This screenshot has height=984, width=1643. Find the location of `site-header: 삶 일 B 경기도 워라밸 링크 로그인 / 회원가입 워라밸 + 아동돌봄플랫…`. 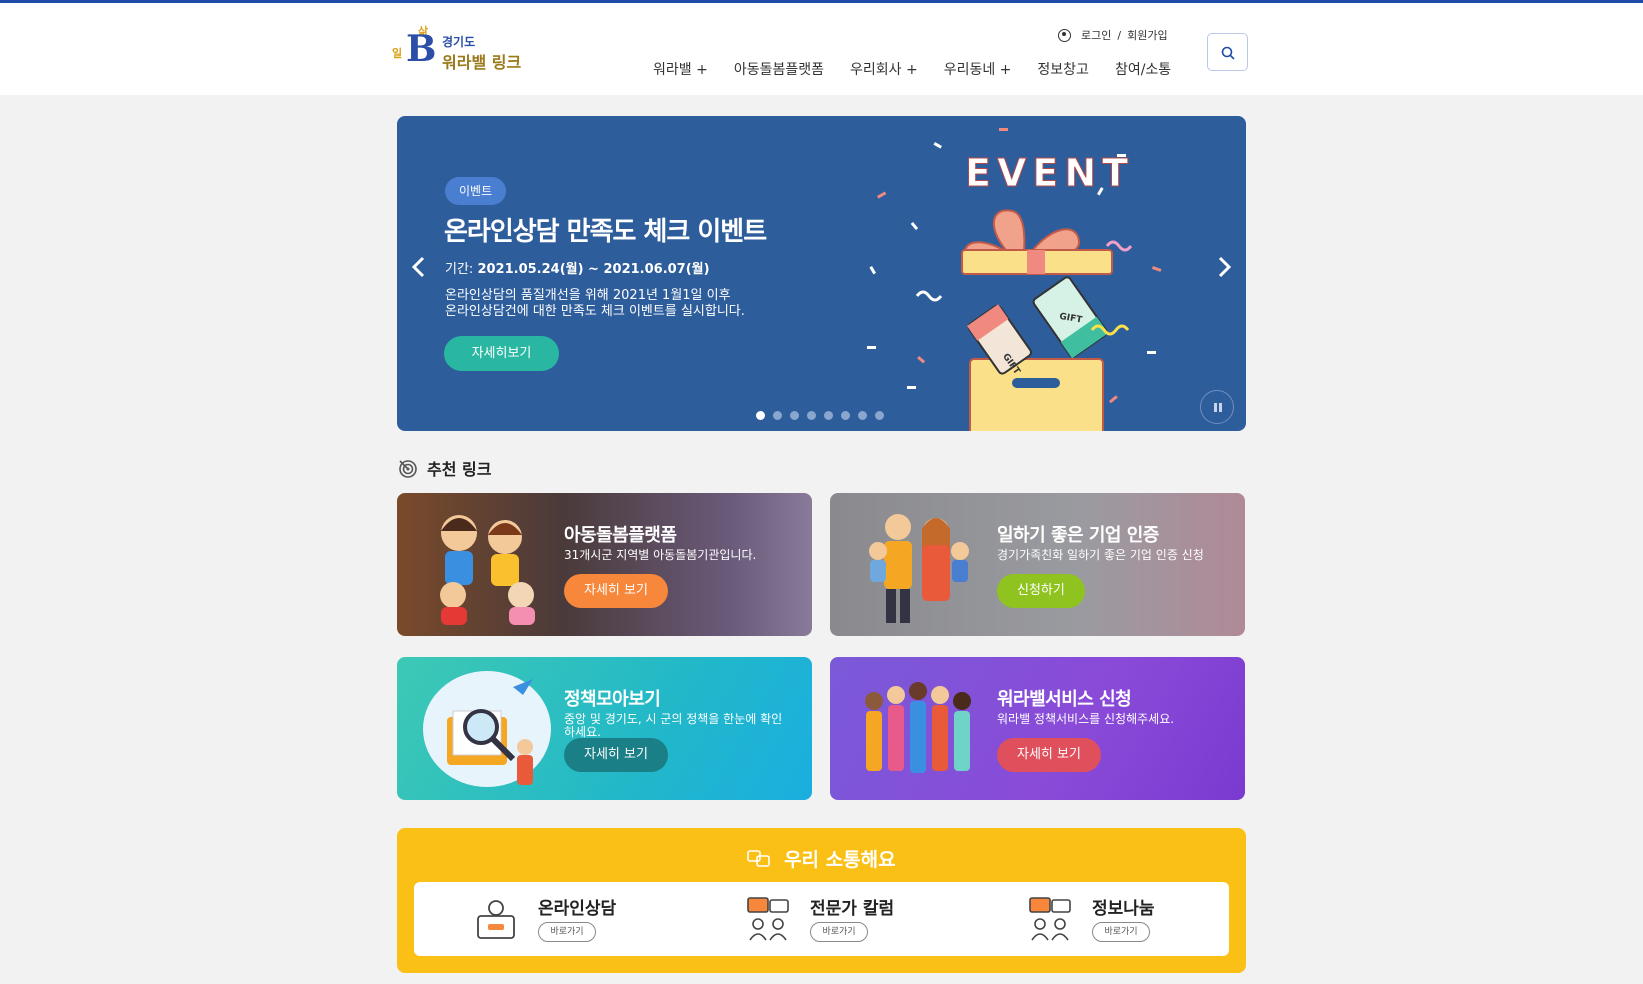

site-header: 삶 일 B 경기도 워라밸 링크 로그인 / 회원가입 워라밸 + 아동돌봄플랫… is located at coordinates (821, 49).